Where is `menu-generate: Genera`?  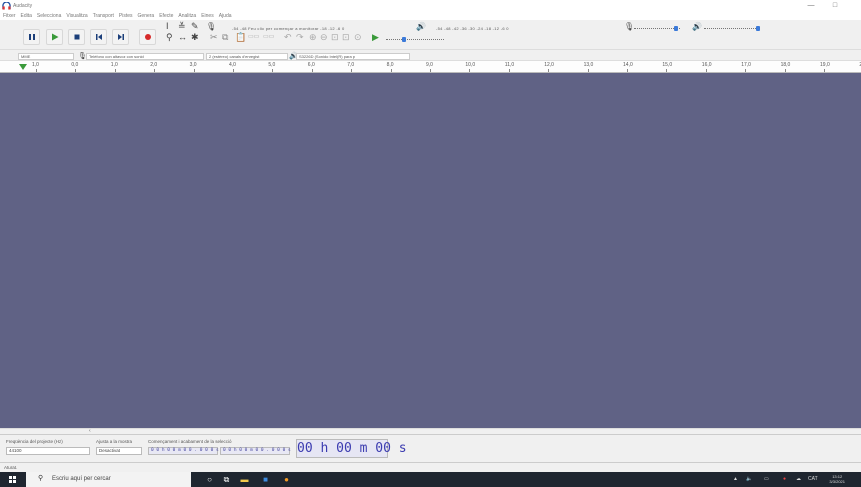 menu-generate: Genera is located at coordinates (146, 16).